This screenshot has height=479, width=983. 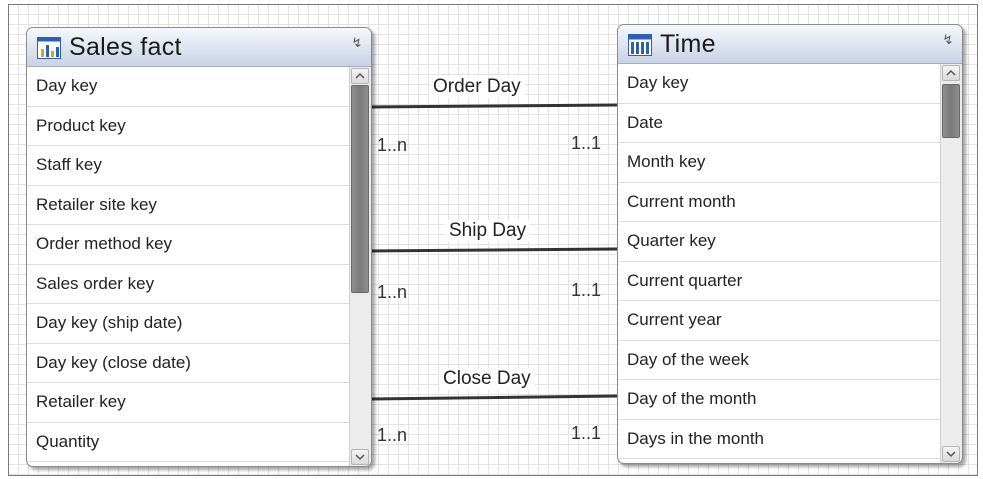 I want to click on field-day-of-the-month: Day of the month, so click(x=779, y=400).